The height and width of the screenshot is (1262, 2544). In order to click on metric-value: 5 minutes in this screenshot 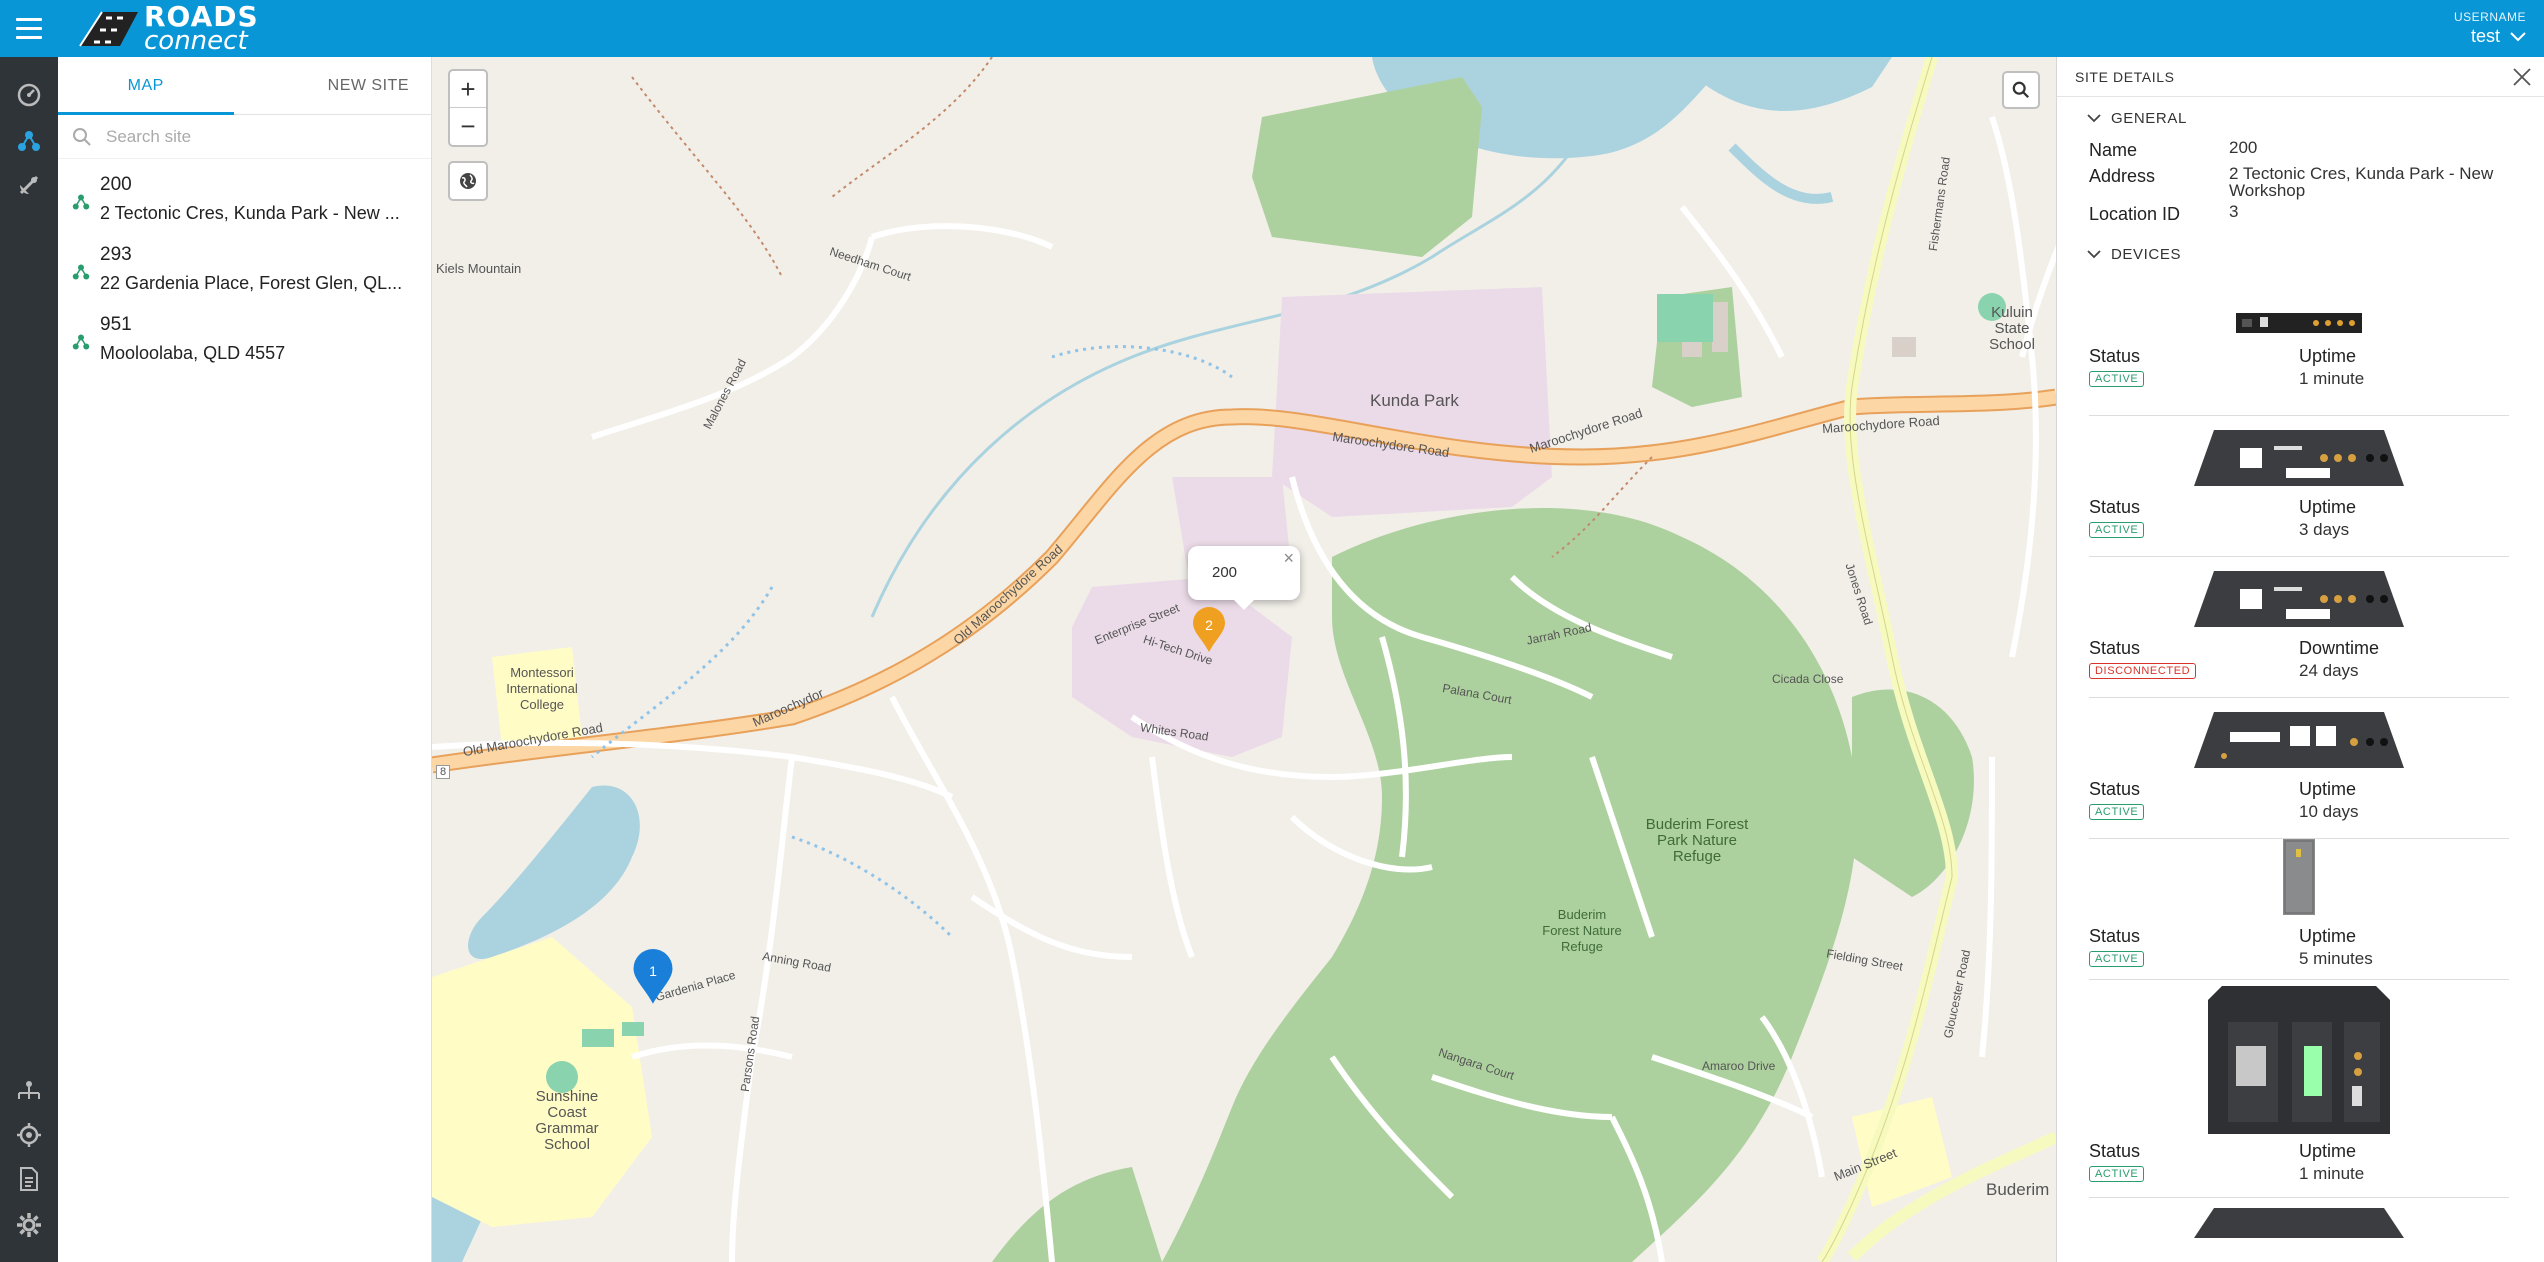, I will do `click(2336, 958)`.